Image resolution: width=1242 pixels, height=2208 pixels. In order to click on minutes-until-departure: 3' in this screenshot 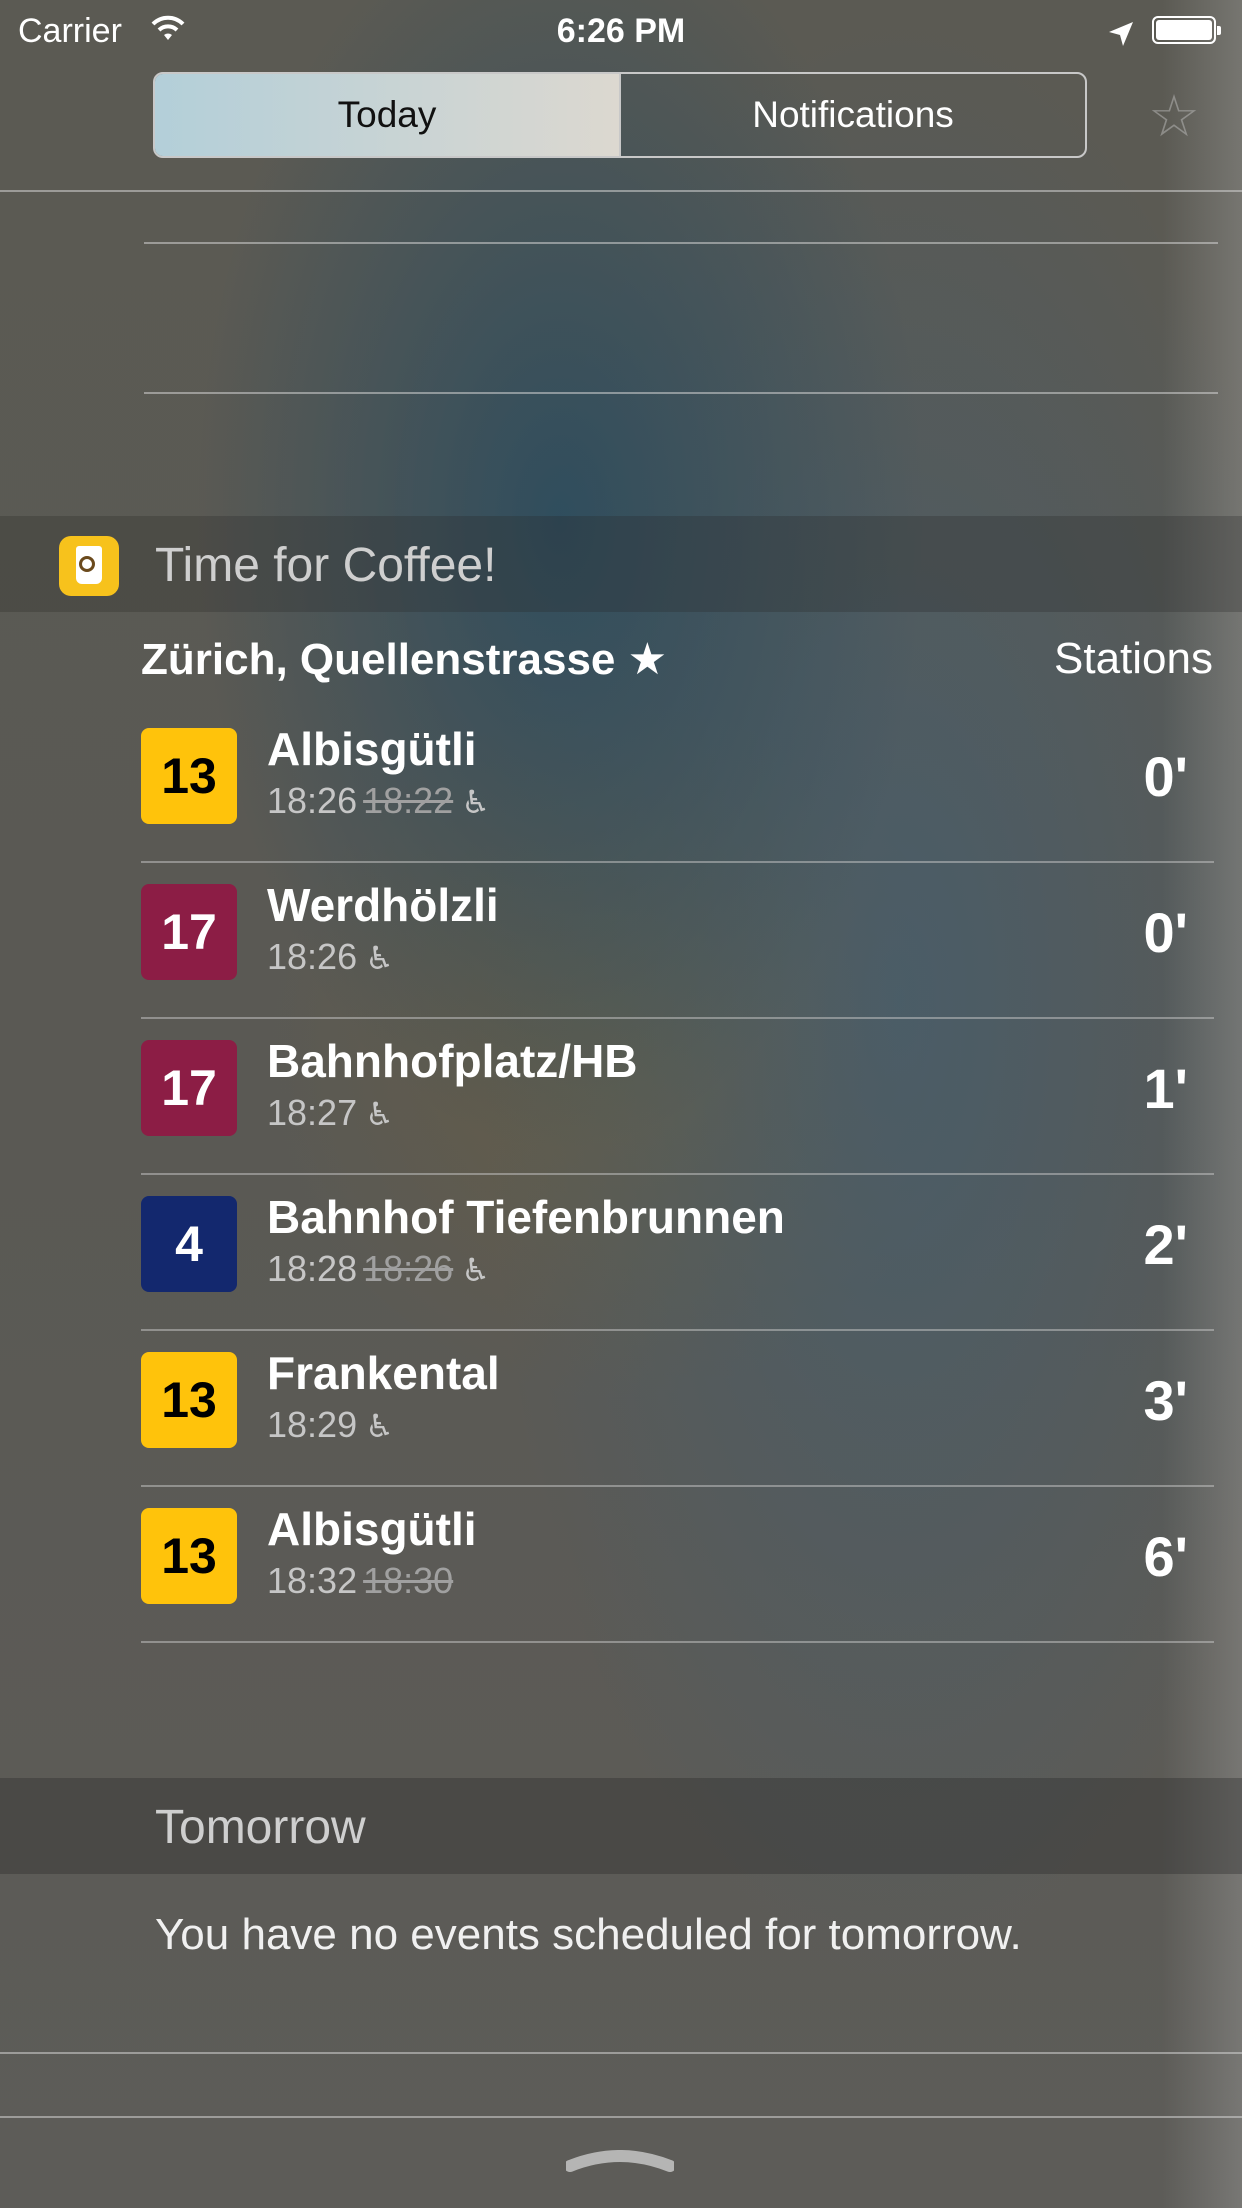, I will do `click(1165, 1400)`.